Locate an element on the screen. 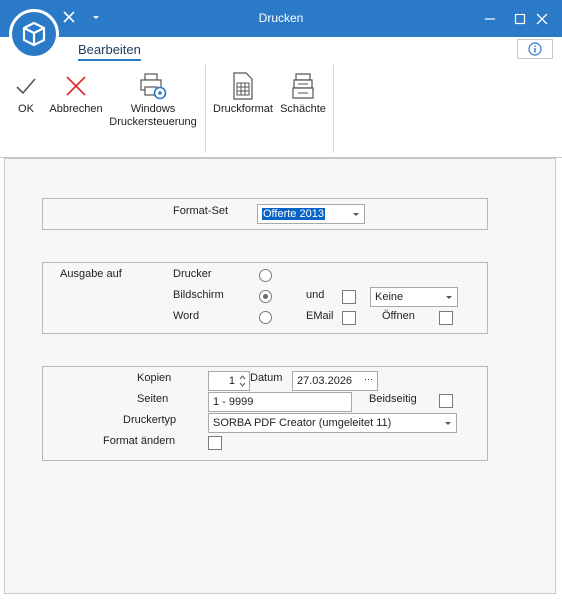  schaechte-label: Schächte is located at coordinates (303, 109).